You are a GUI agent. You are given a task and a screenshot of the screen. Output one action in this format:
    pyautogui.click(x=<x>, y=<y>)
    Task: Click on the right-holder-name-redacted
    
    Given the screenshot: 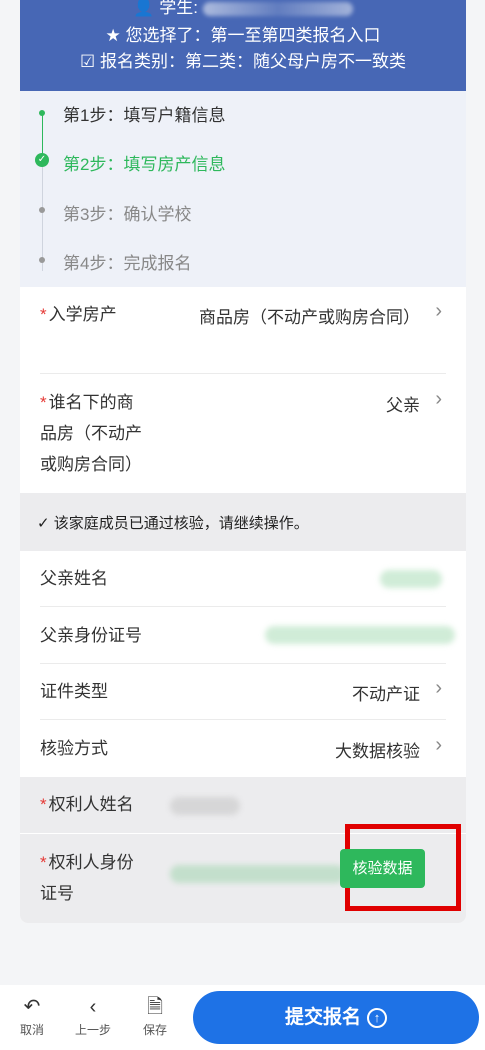 What is the action you would take?
    pyautogui.click(x=205, y=806)
    